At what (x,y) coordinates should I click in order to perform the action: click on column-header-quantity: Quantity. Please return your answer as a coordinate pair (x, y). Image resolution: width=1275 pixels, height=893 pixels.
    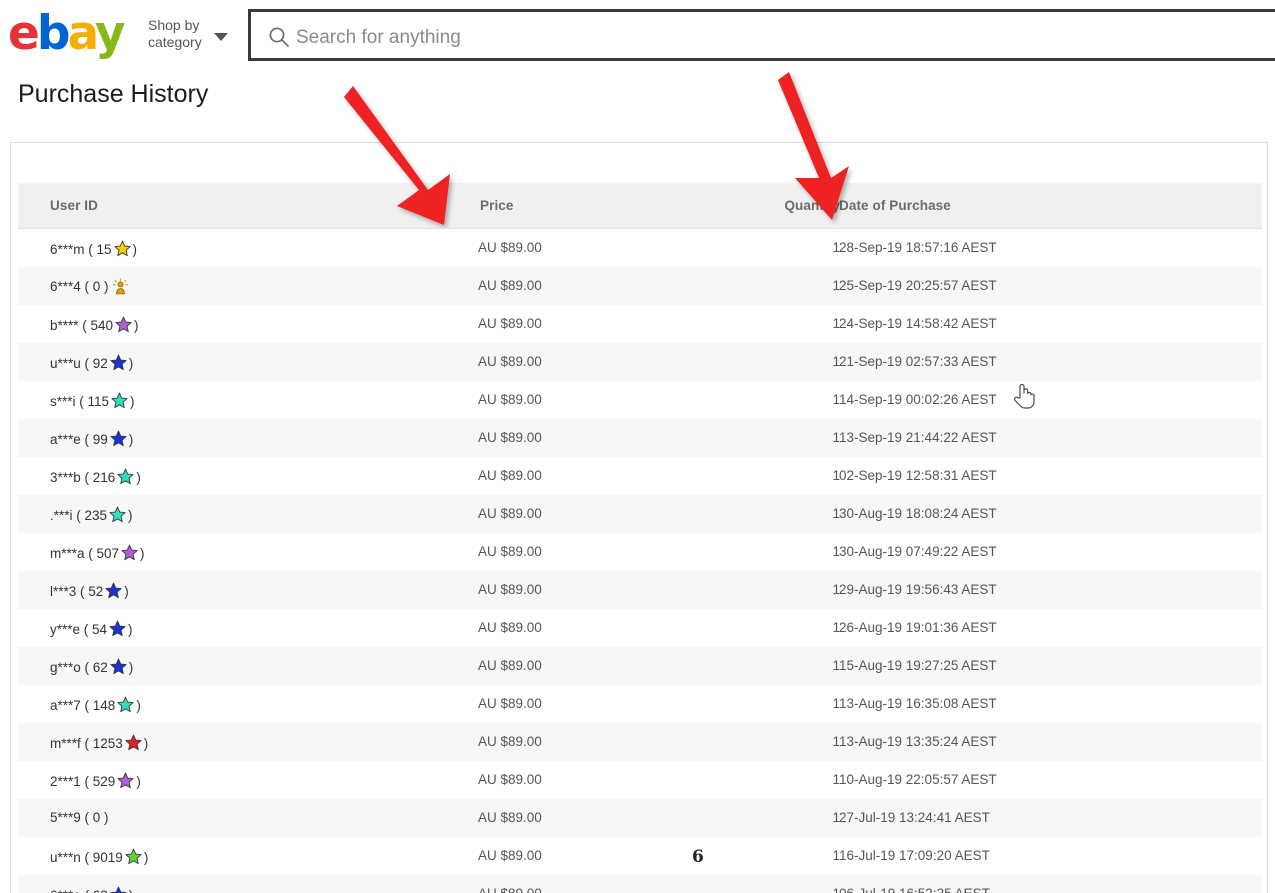
    Looking at the image, I should click on (786, 205).